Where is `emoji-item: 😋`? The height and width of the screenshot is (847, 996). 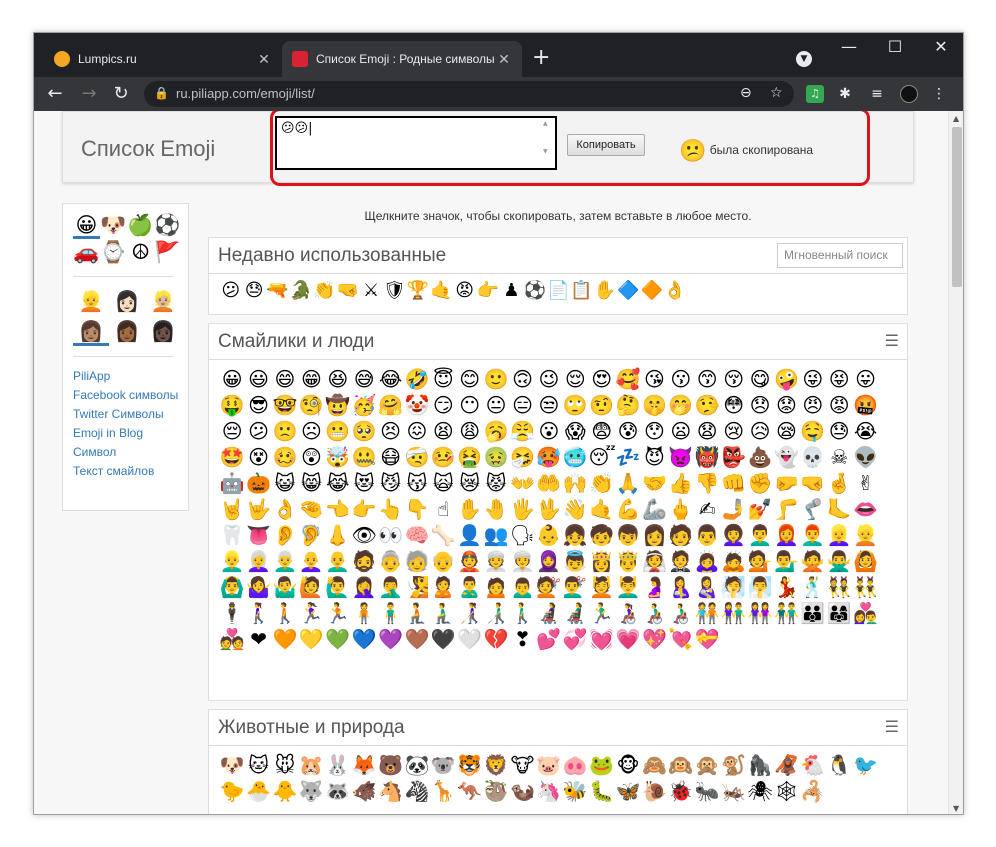
emoji-item: 😋 is located at coordinates (760, 379).